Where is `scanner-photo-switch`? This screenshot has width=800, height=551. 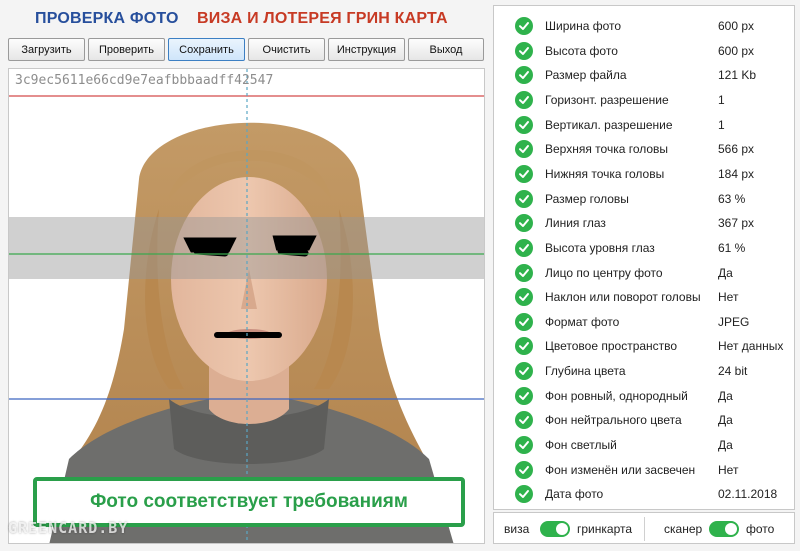
scanner-photo-switch is located at coordinates (724, 529).